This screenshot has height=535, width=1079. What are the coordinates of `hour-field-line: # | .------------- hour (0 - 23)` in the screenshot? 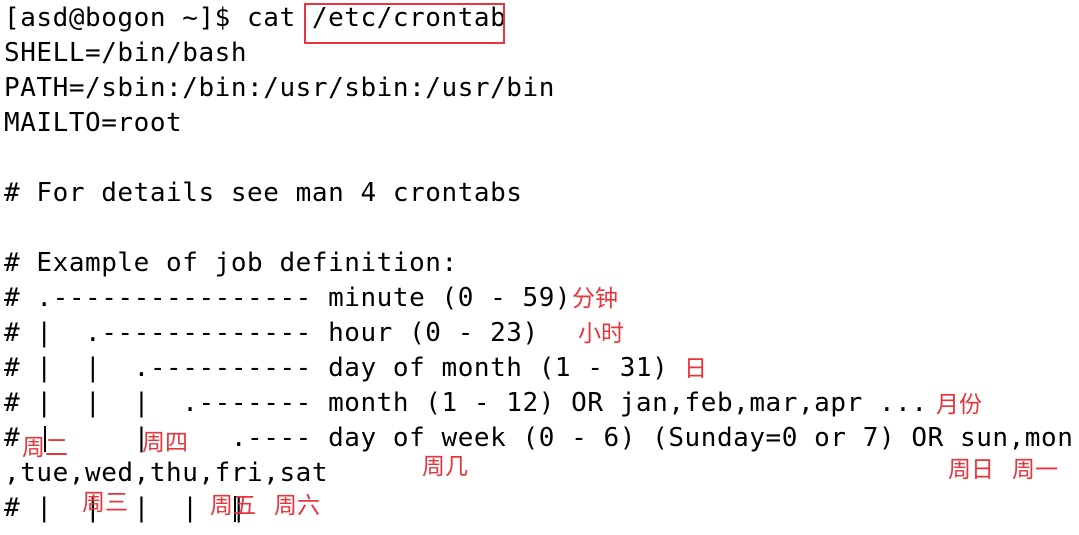 It's located at (271, 333).